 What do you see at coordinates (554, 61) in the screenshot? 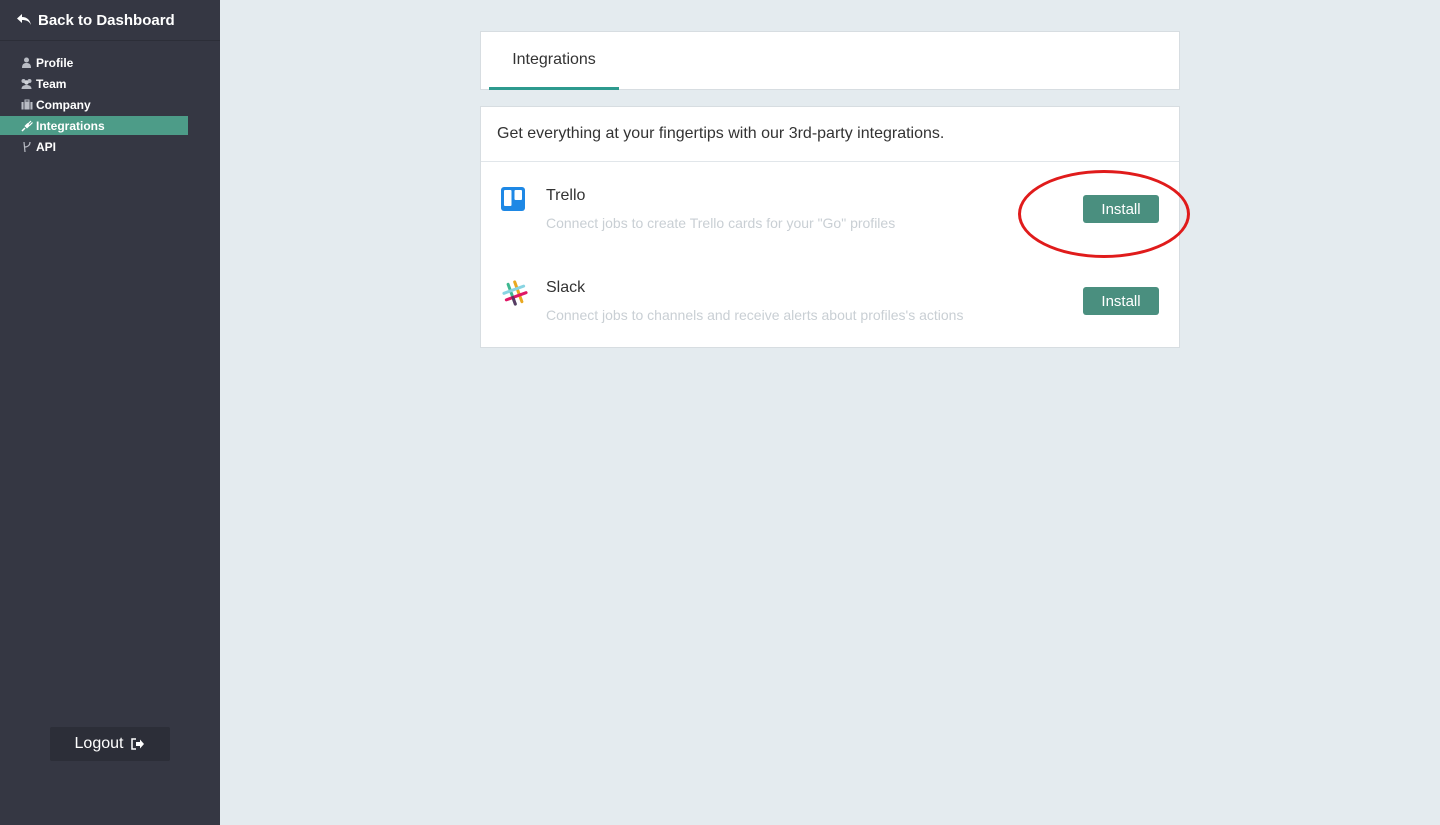
I see `tab-integrations: Integrations` at bounding box center [554, 61].